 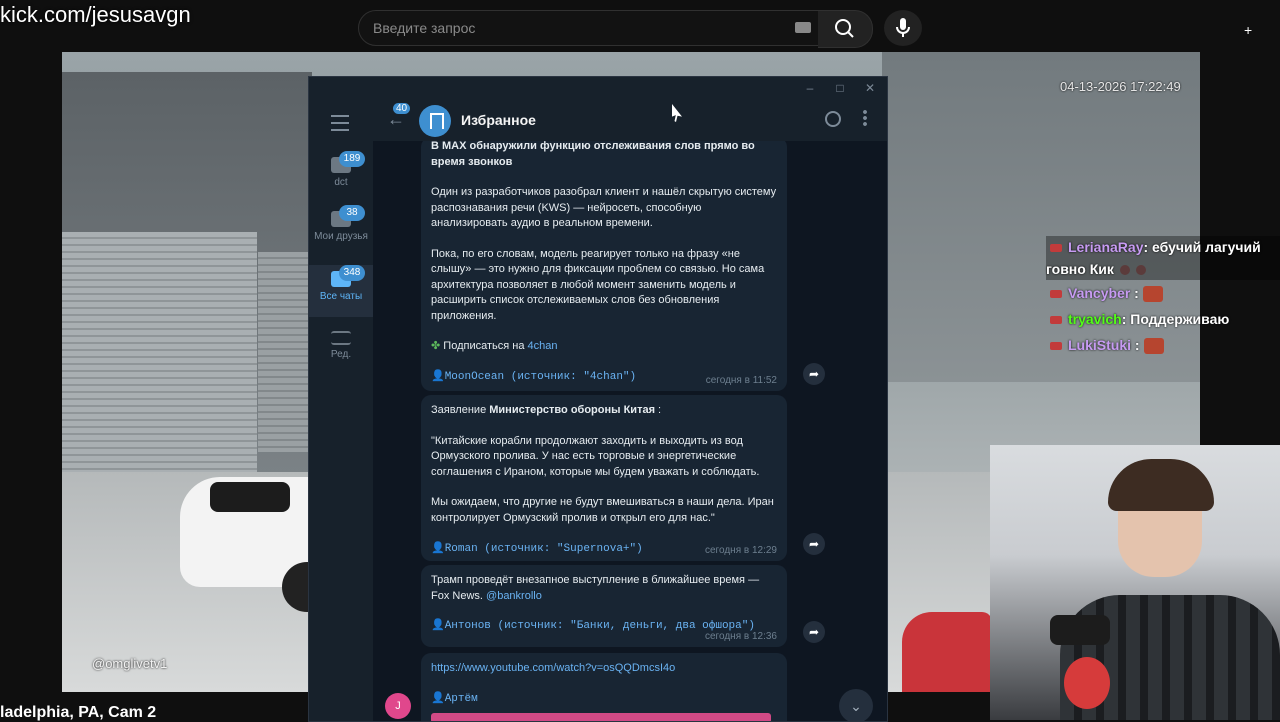 I want to click on chat-title: Избранное, so click(x=498, y=120).